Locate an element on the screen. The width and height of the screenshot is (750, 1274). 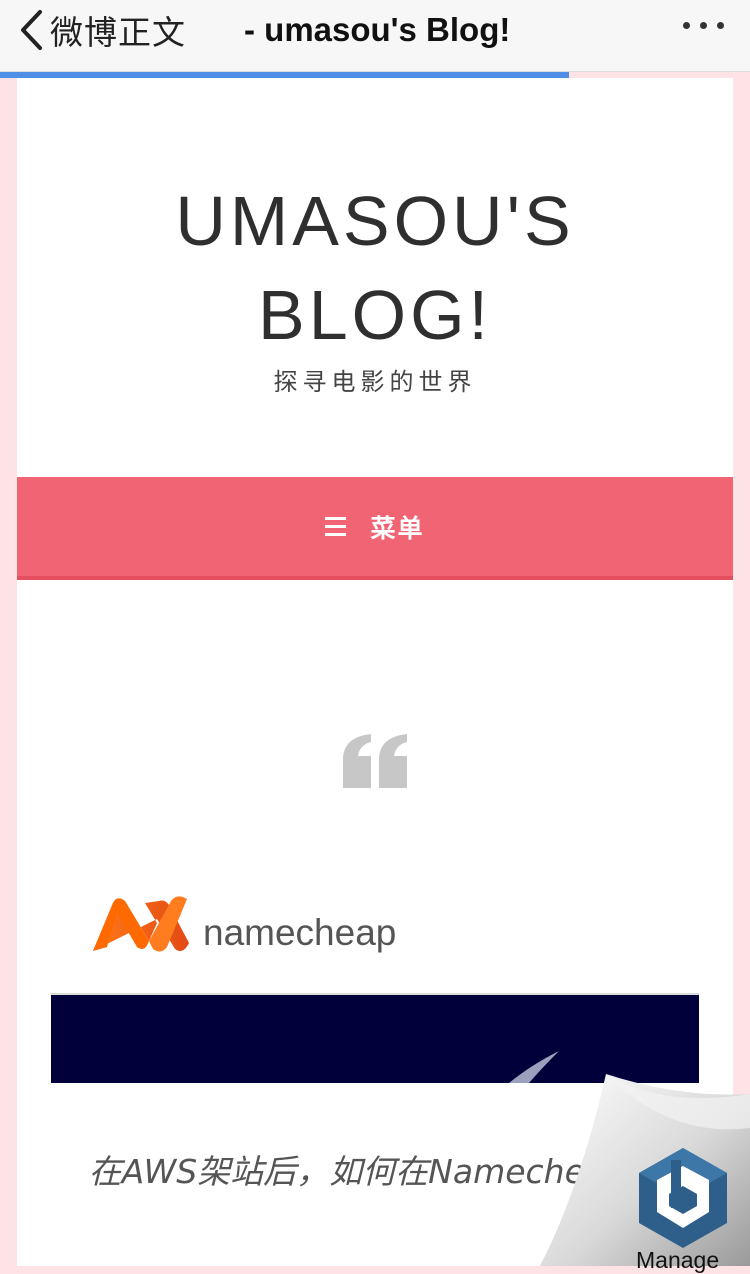
namecheap-wordmark: namecheap is located at coordinates (300, 932).